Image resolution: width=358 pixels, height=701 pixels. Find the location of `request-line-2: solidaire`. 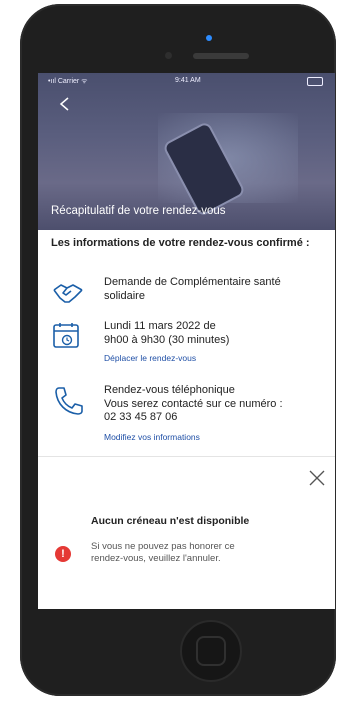

request-line-2: solidaire is located at coordinates (124, 295).